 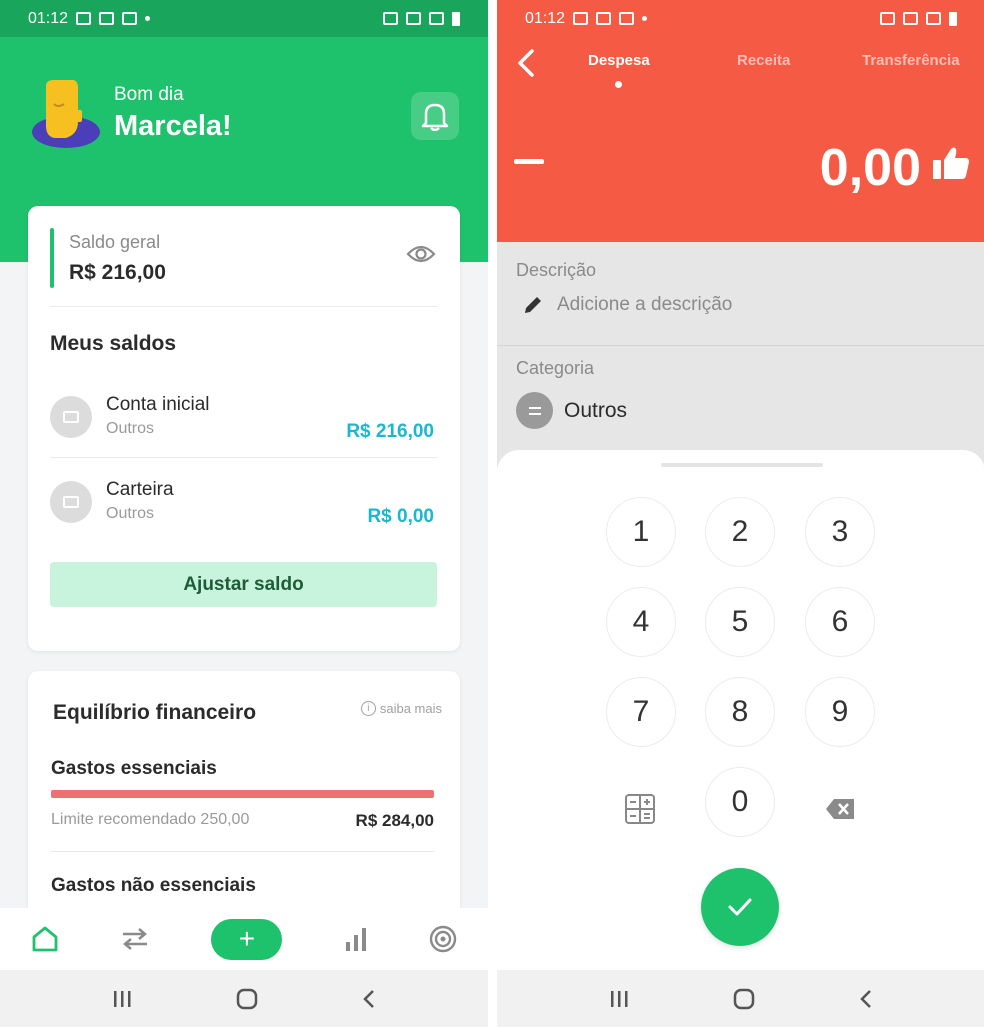 What do you see at coordinates (742, 465) in the screenshot?
I see `sheet-drag-handle` at bounding box center [742, 465].